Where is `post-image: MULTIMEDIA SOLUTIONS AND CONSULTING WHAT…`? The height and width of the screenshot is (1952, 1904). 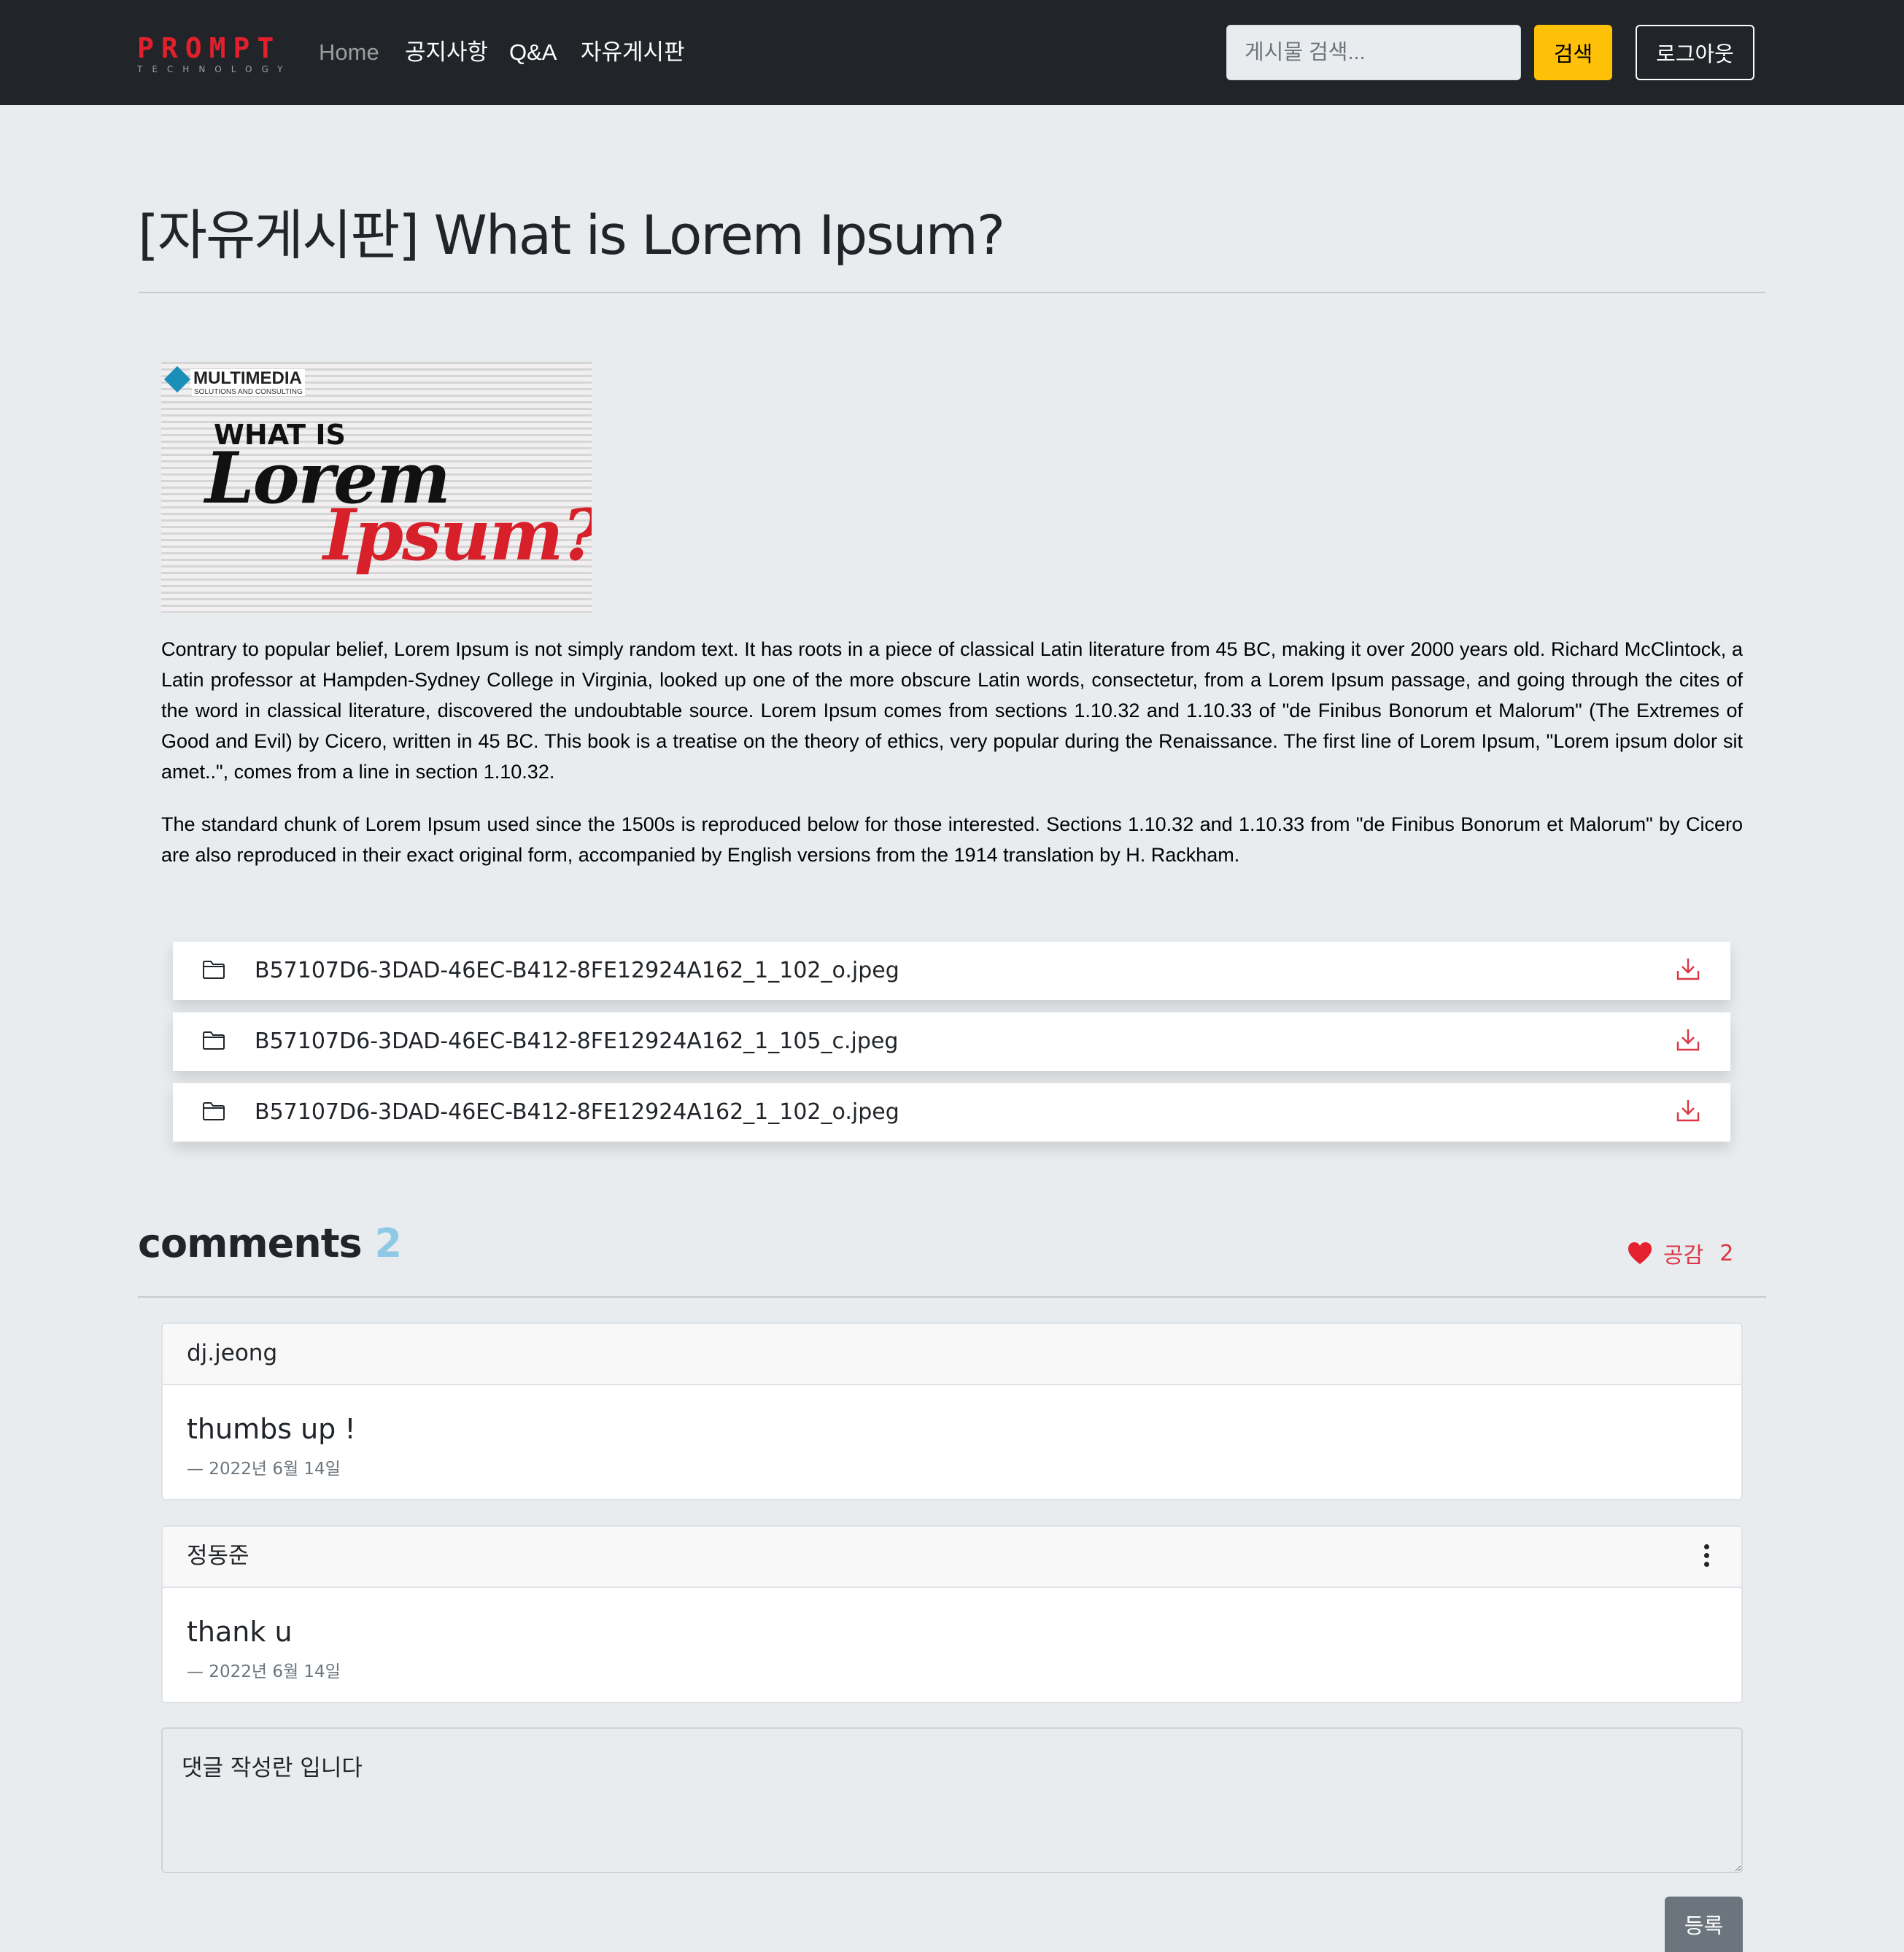 post-image: MULTIMEDIA SOLUTIONS AND CONSULTING WHAT… is located at coordinates (377, 487).